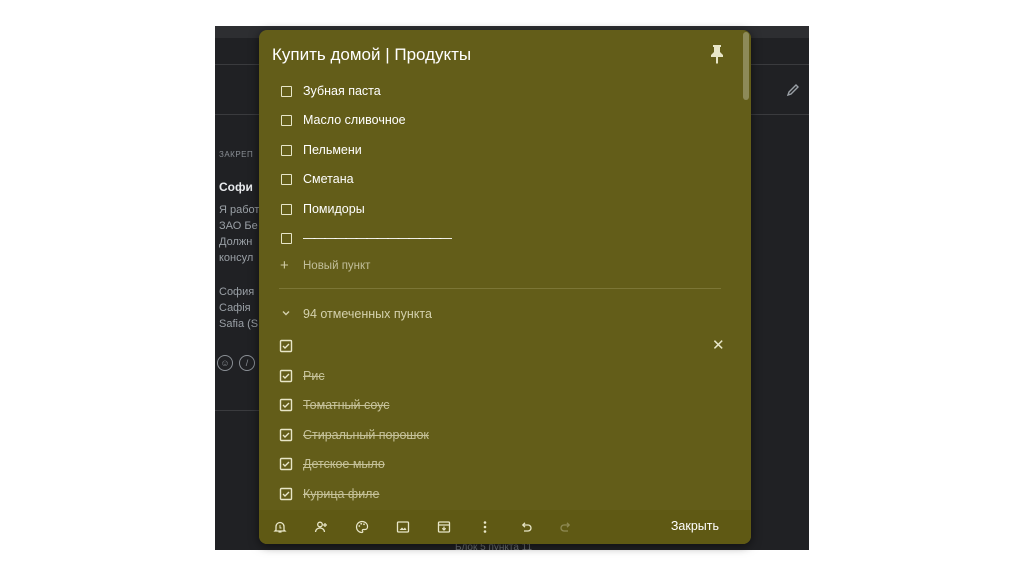 Image resolution: width=1024 pixels, height=576 pixels. What do you see at coordinates (566, 527) in the screenshot?
I see `redo-icon` at bounding box center [566, 527].